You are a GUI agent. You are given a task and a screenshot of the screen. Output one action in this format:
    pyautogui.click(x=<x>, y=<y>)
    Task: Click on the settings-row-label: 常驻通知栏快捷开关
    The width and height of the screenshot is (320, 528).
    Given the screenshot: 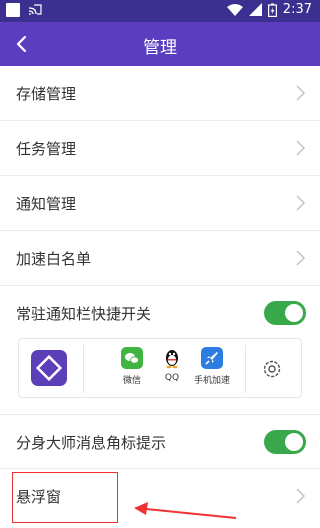 What is the action you would take?
    pyautogui.click(x=84, y=314)
    